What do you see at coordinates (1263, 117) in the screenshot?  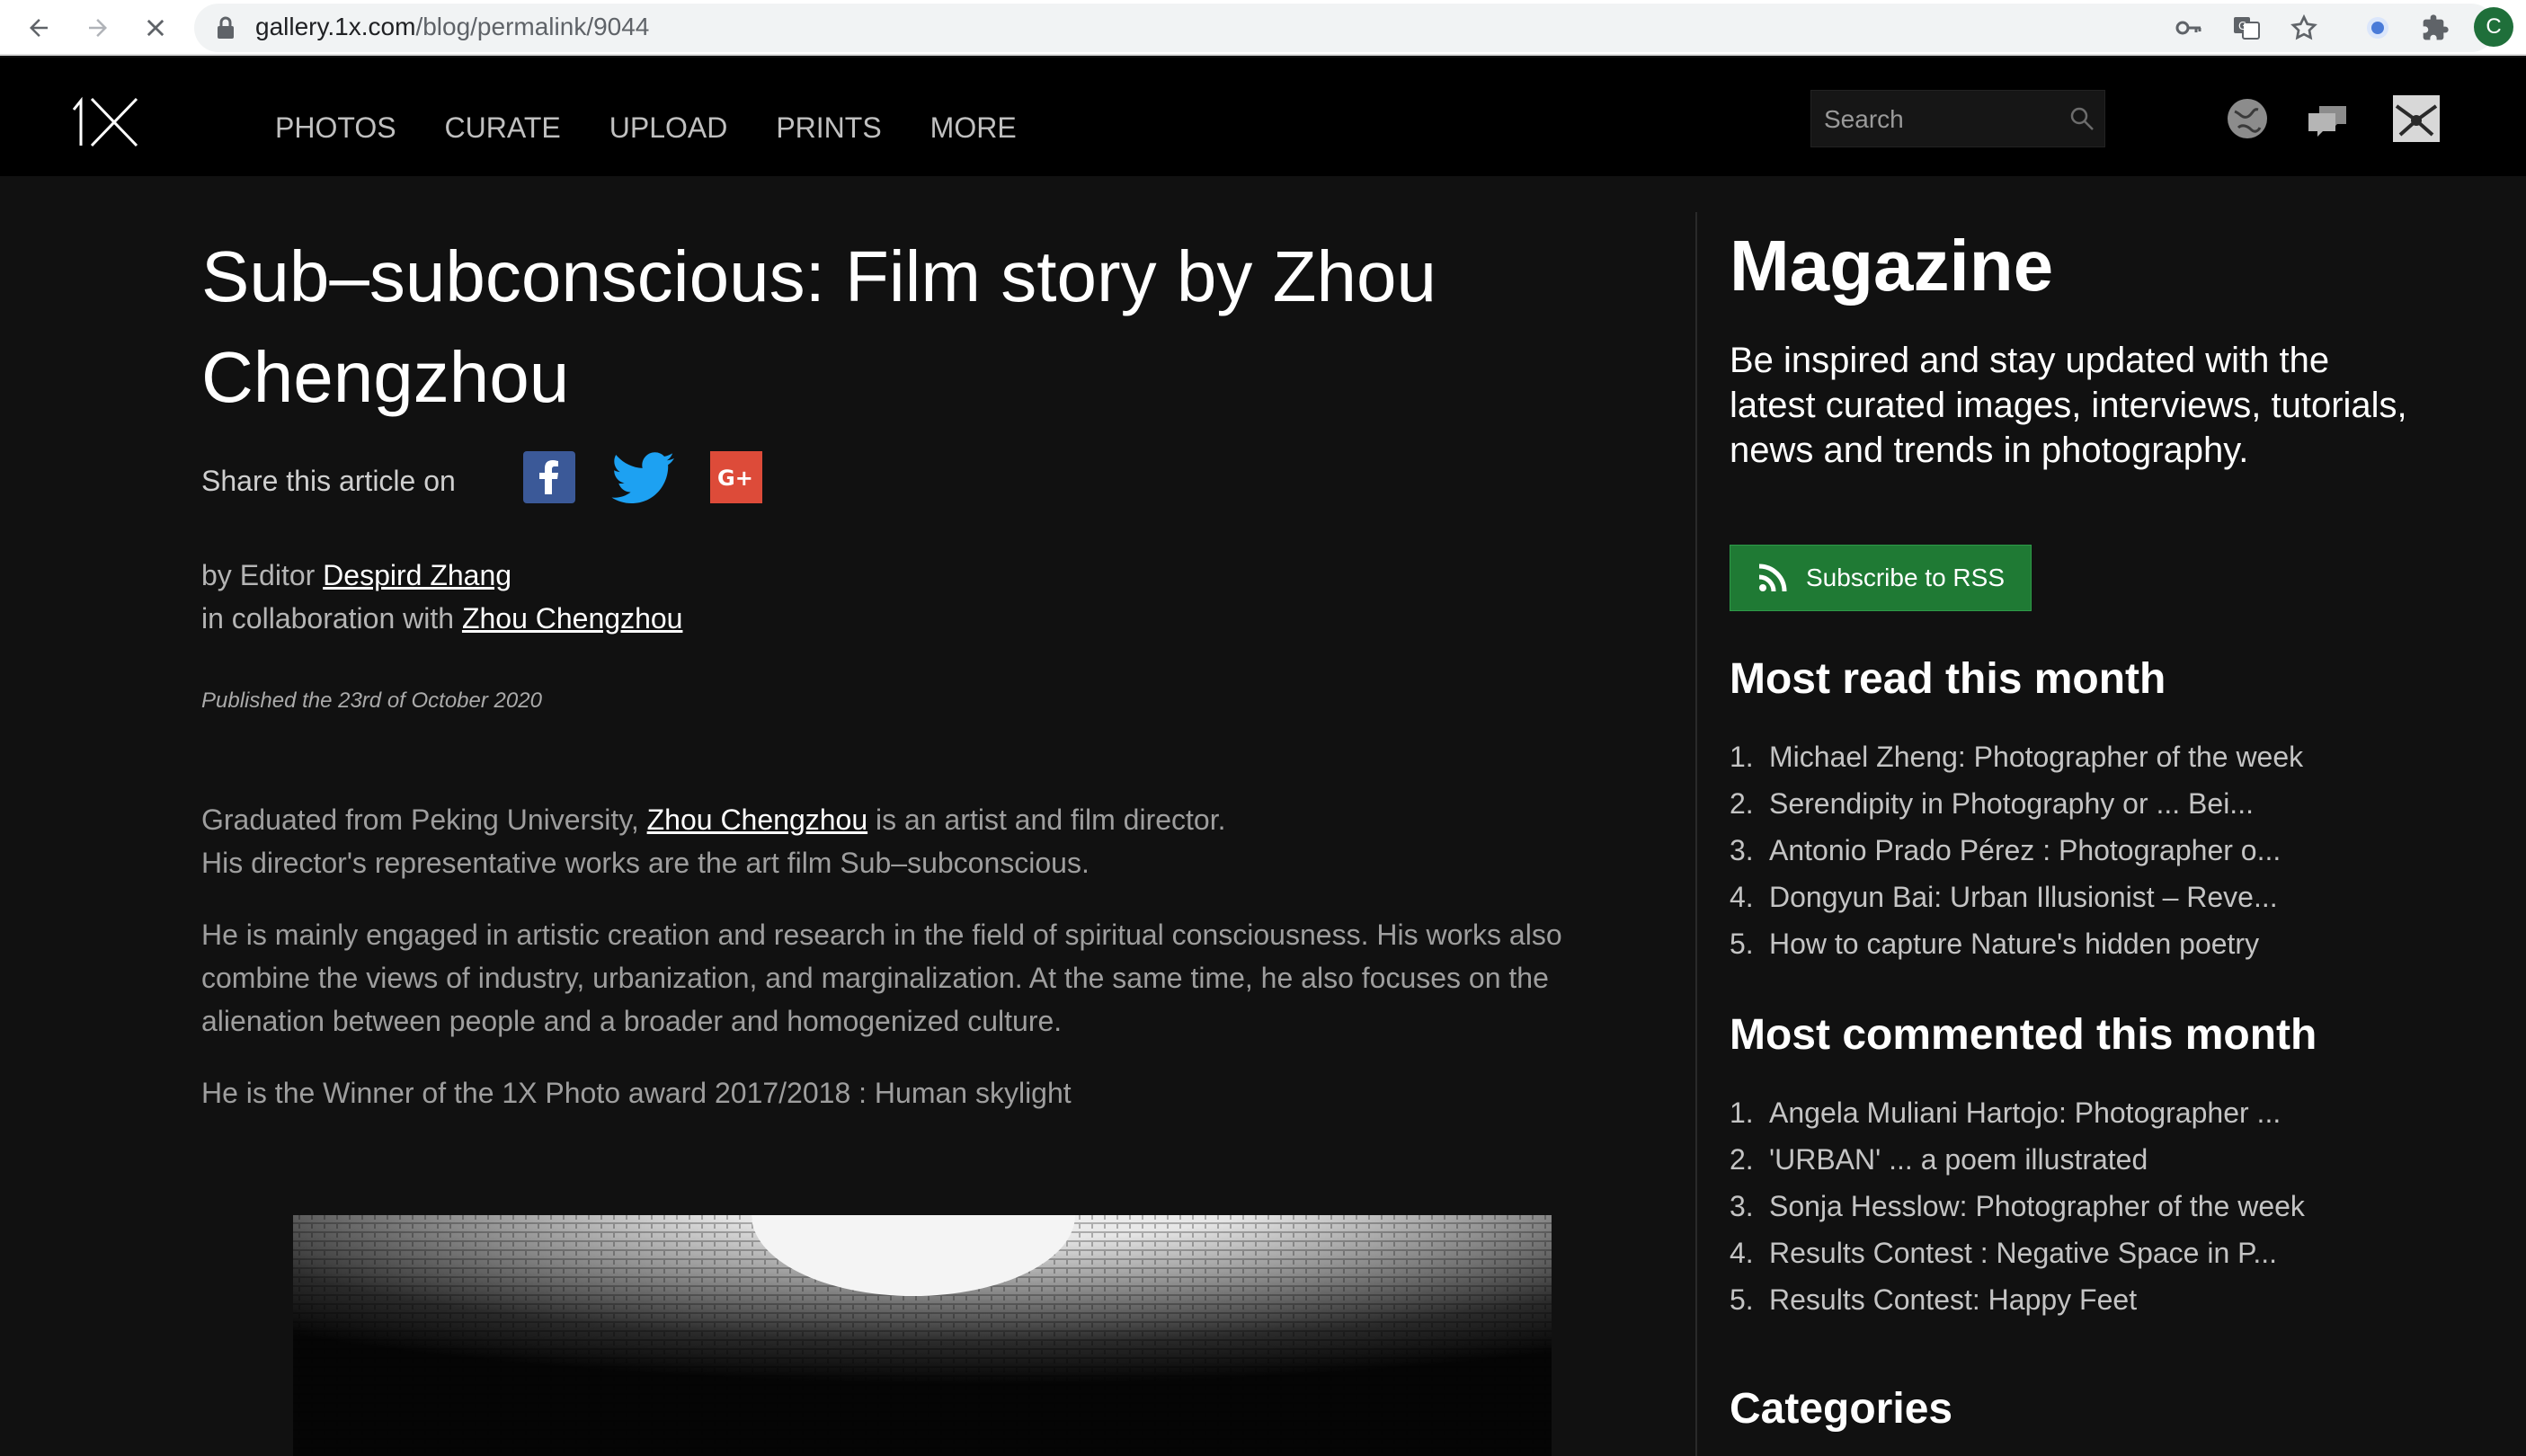 I see `site-header: PHOTOS CURATE UPLOAD PRINTS MORE` at bounding box center [1263, 117].